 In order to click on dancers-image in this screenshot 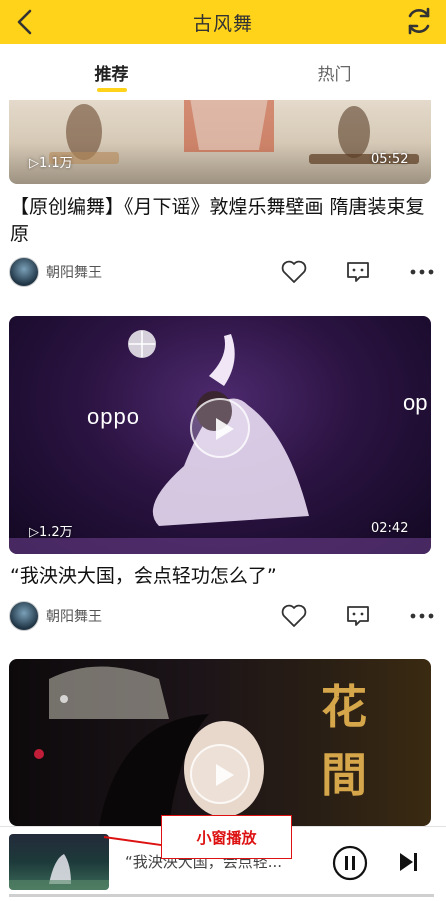, I will do `click(234, 132)`.